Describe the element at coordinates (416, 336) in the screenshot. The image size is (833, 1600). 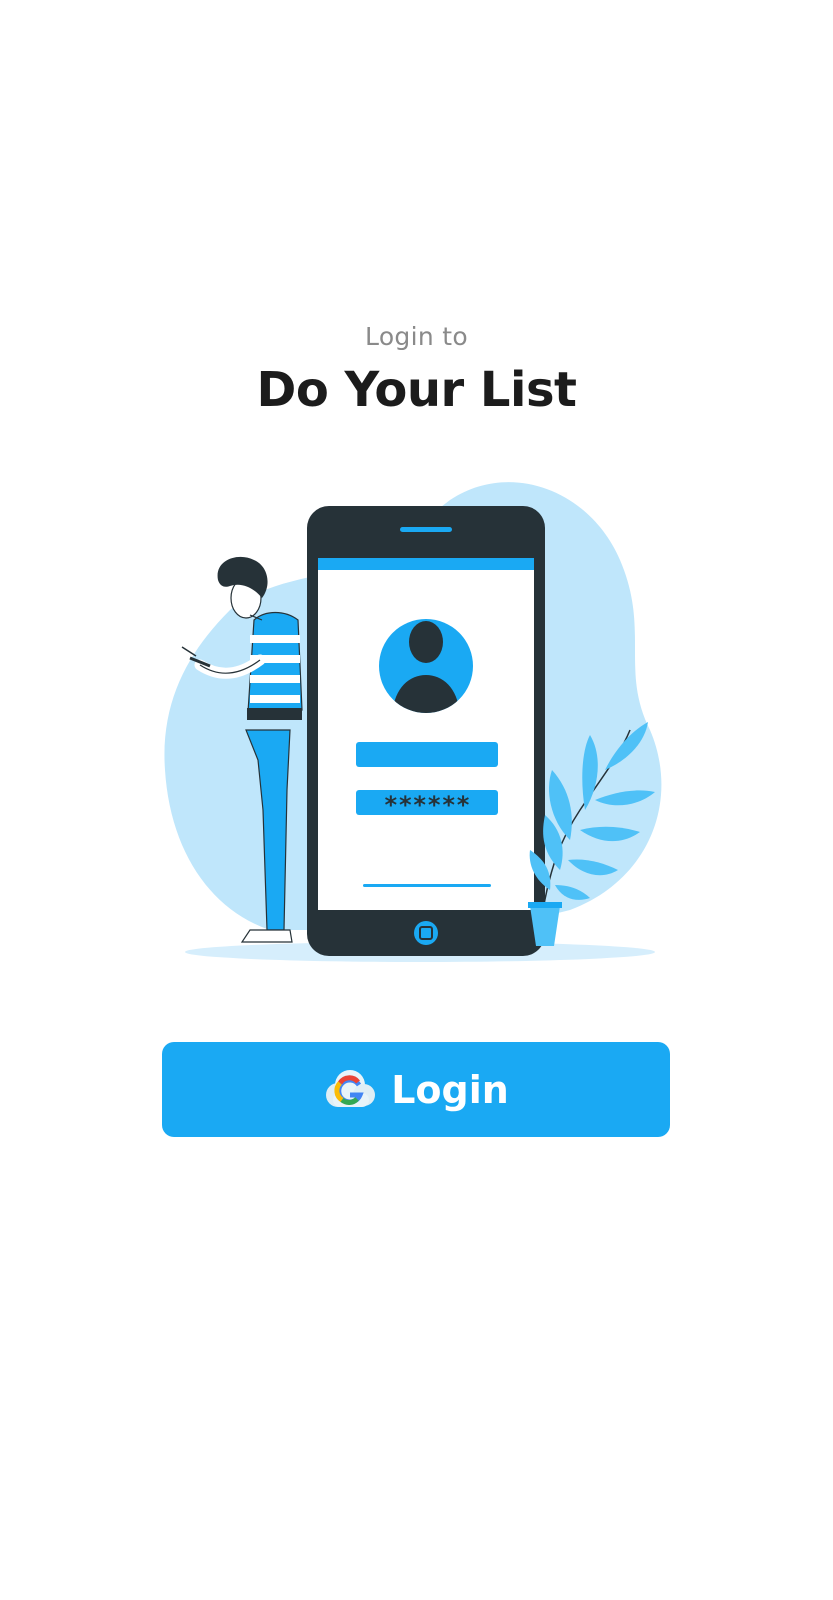
I see `login-subtitle: Login to` at that location.